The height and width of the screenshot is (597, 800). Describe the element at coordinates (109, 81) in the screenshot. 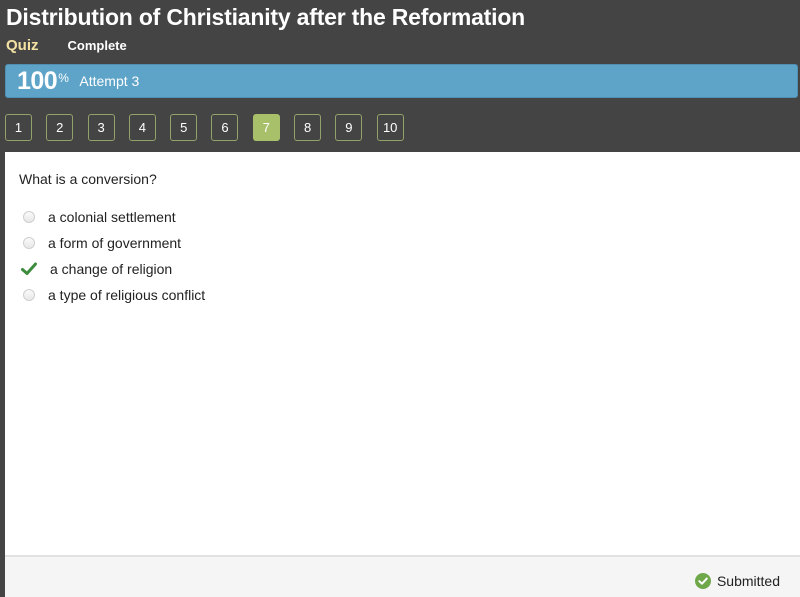

I see `attempt-label: Attempt 3` at that location.